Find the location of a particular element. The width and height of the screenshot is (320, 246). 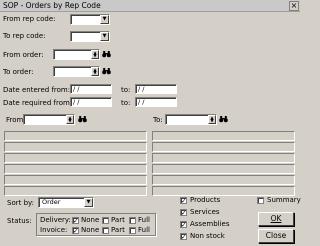

products-checkbox: ✓ is located at coordinates (183, 200).